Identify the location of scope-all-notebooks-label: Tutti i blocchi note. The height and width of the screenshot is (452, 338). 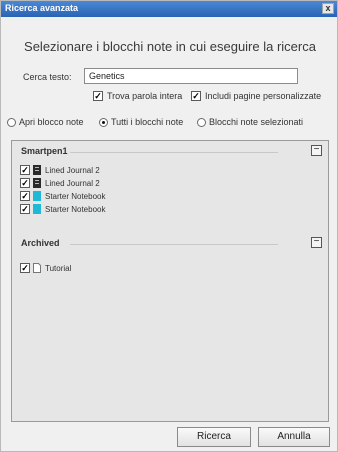
(147, 122).